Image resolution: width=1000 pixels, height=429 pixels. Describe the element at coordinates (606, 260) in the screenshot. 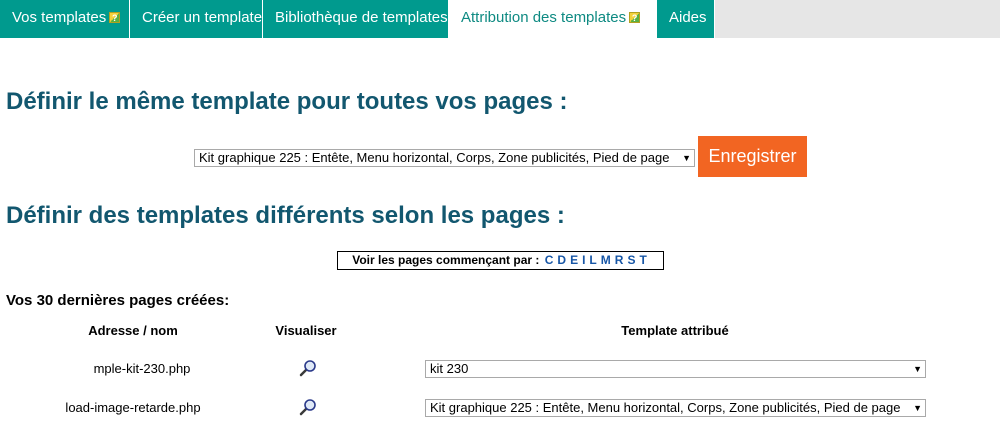

I see `letter-link-m: M` at that location.